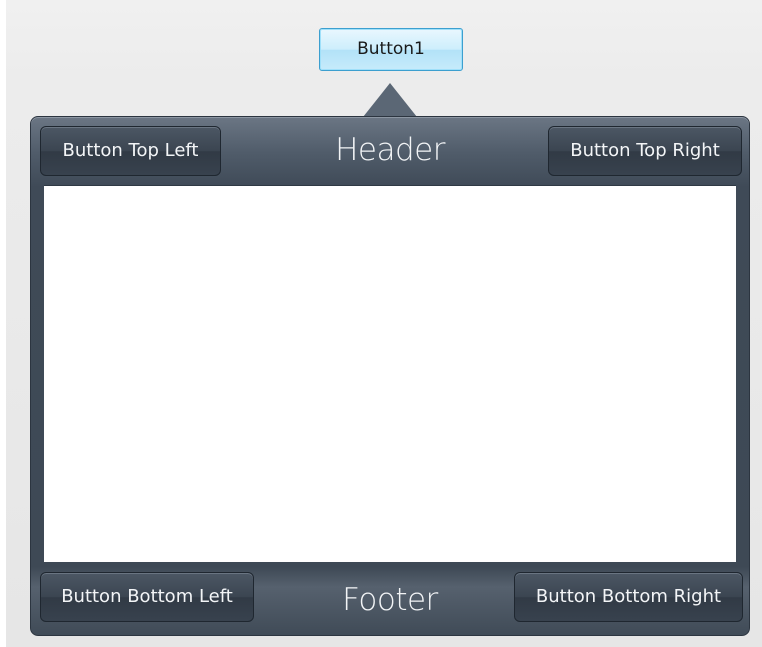 The height and width of the screenshot is (647, 762). Describe the element at coordinates (628, 597) in the screenshot. I see `button-bottom-right: Button Bottom Right` at that location.